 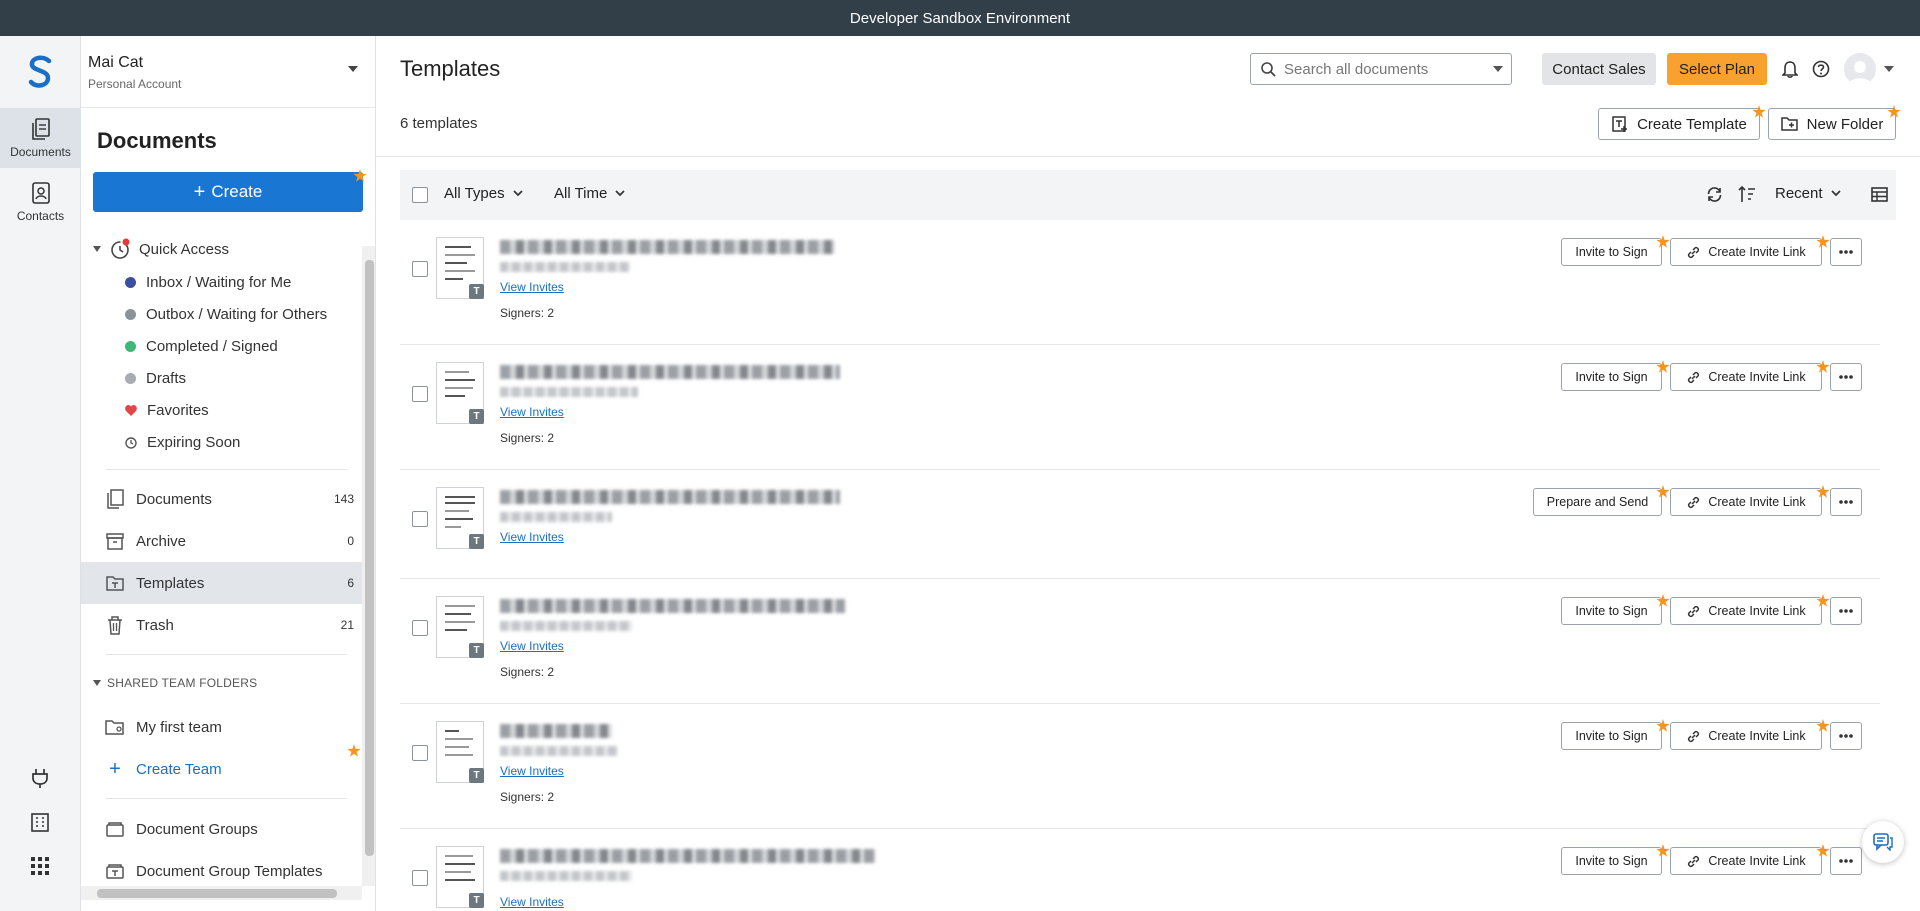 I want to click on chat-support-button, so click(x=1883, y=842).